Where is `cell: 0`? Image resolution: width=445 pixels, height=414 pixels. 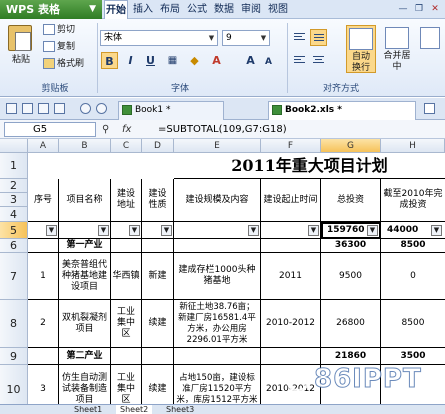 cell: 0 is located at coordinates (413, 276).